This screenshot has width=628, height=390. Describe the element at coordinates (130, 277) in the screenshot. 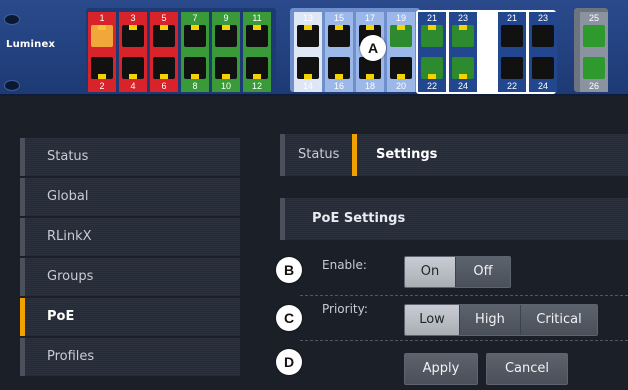

I see `sidebar-item-groups: Groups` at that location.